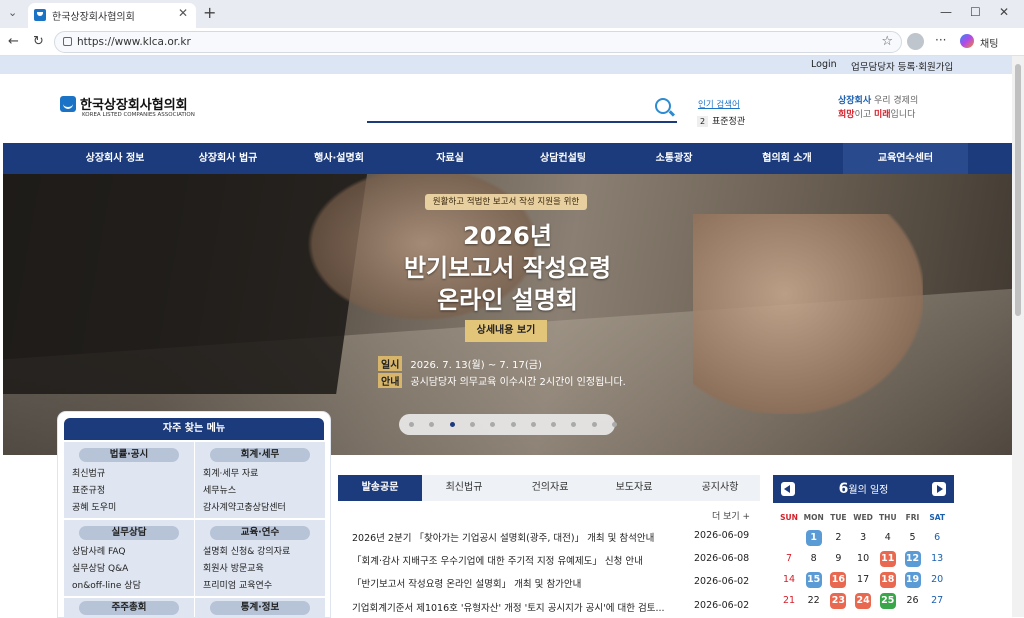  I want to click on quick-link: 실무상담 Q&A, so click(129, 569).